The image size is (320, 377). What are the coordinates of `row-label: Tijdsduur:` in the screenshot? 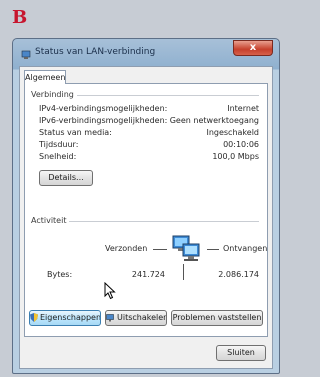 It's located at (59, 144).